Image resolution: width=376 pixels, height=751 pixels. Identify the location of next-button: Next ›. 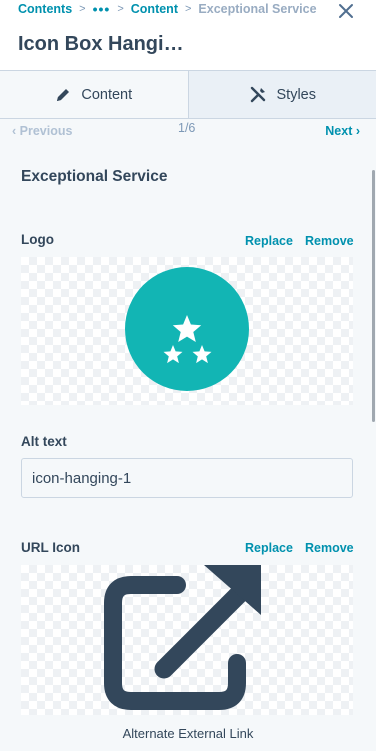
(342, 131).